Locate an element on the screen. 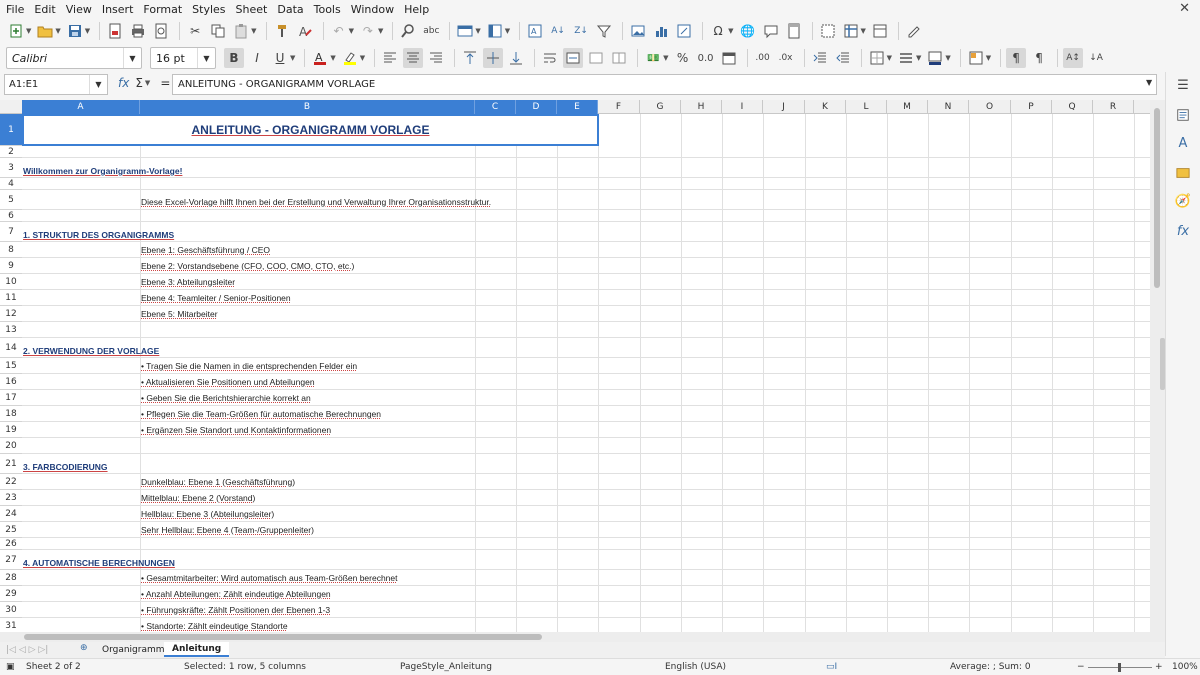 The height and width of the screenshot is (675, 1200). text-horizontal-icon: A↕ is located at coordinates (1073, 58).